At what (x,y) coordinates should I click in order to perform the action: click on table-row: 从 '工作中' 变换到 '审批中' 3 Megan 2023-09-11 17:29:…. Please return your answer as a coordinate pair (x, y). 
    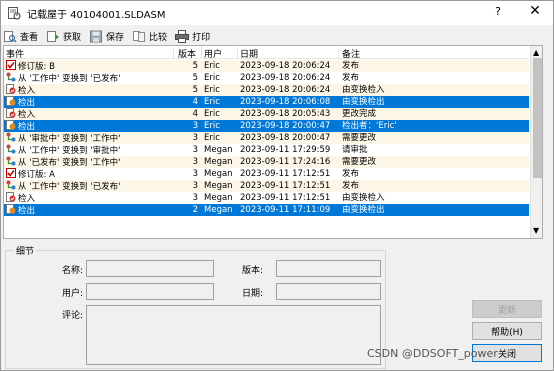
    Looking at the image, I should click on (266, 150).